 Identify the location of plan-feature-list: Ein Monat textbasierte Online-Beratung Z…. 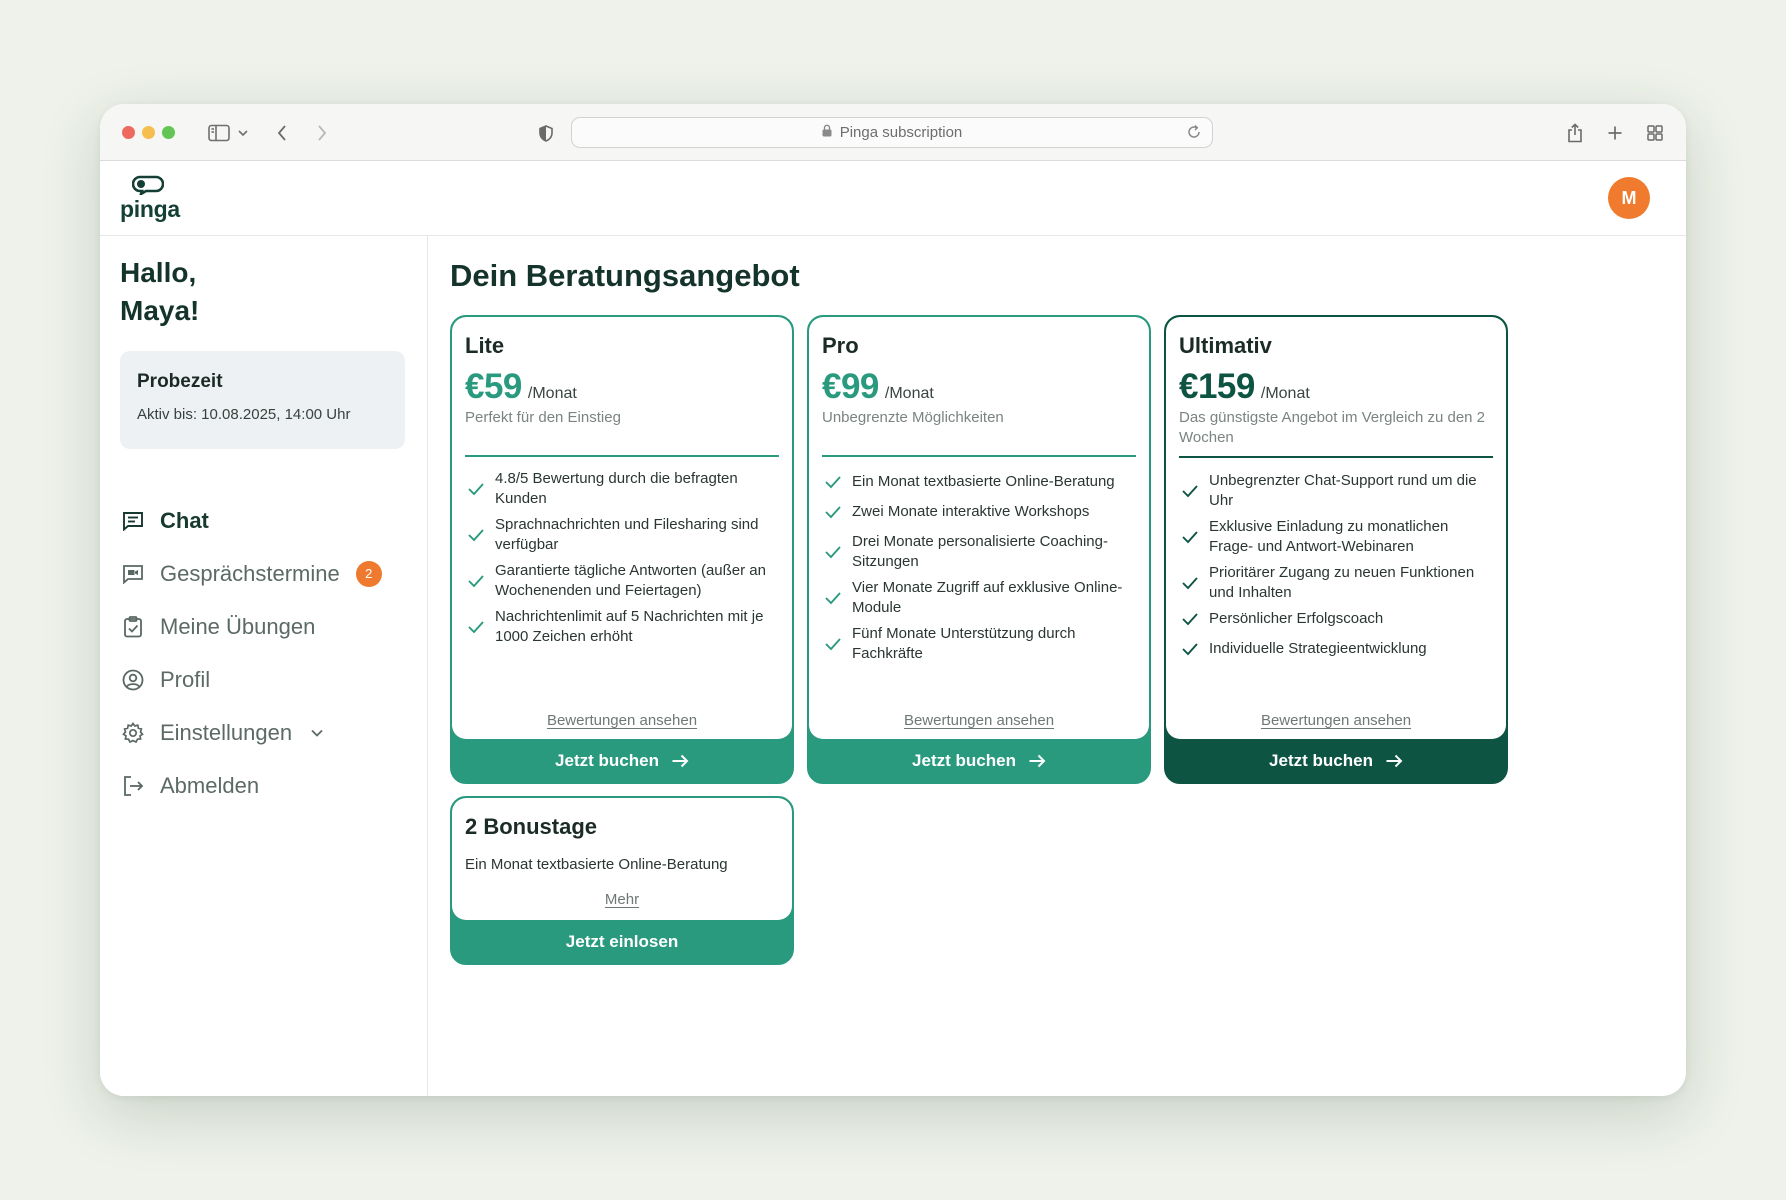
(980, 571).